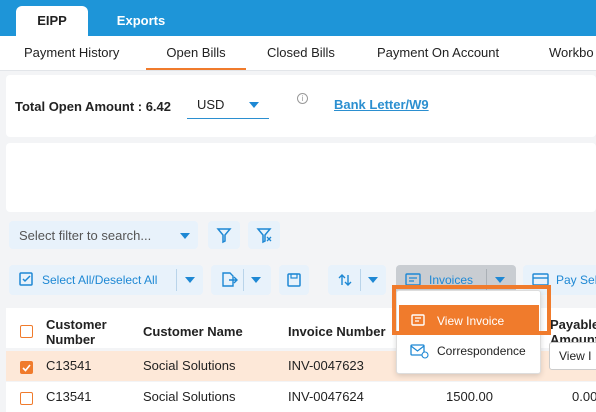 The width and height of the screenshot is (596, 412). What do you see at coordinates (326, 365) in the screenshot?
I see `cell-invoice-number: INV-0047623` at bounding box center [326, 365].